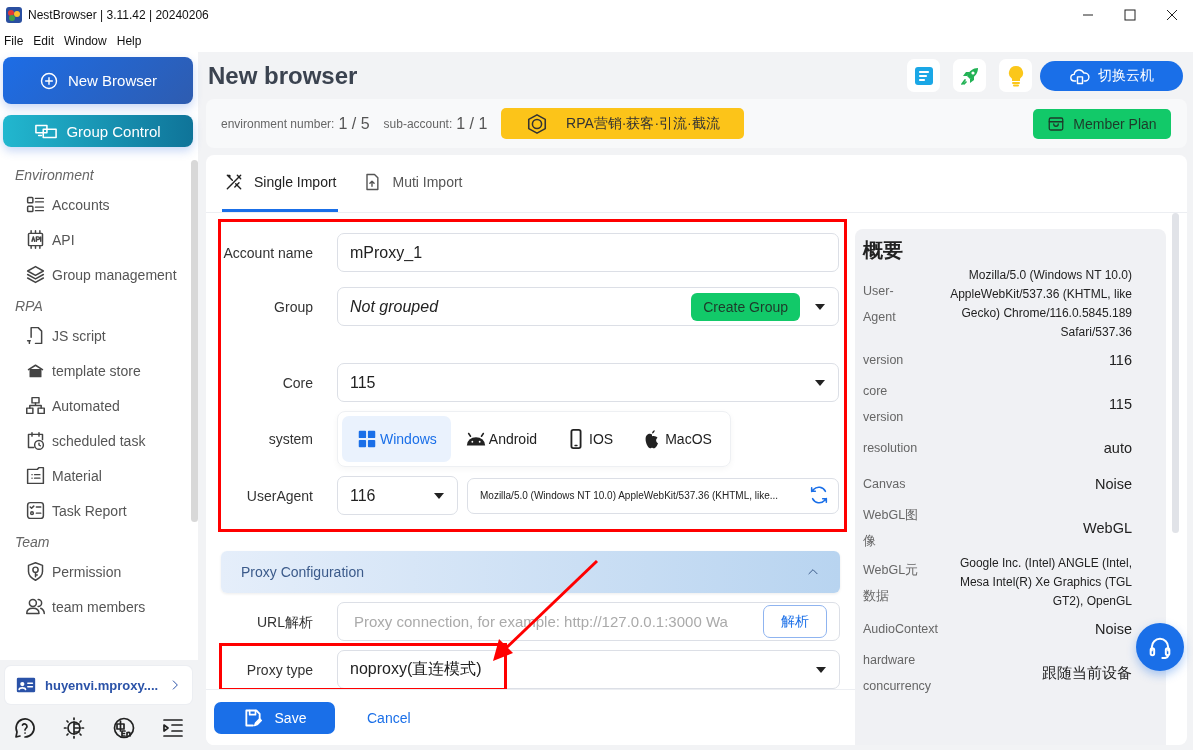 The height and width of the screenshot is (750, 1193). Describe the element at coordinates (71, 510) in the screenshot. I see `nav-item: Task Report` at that location.